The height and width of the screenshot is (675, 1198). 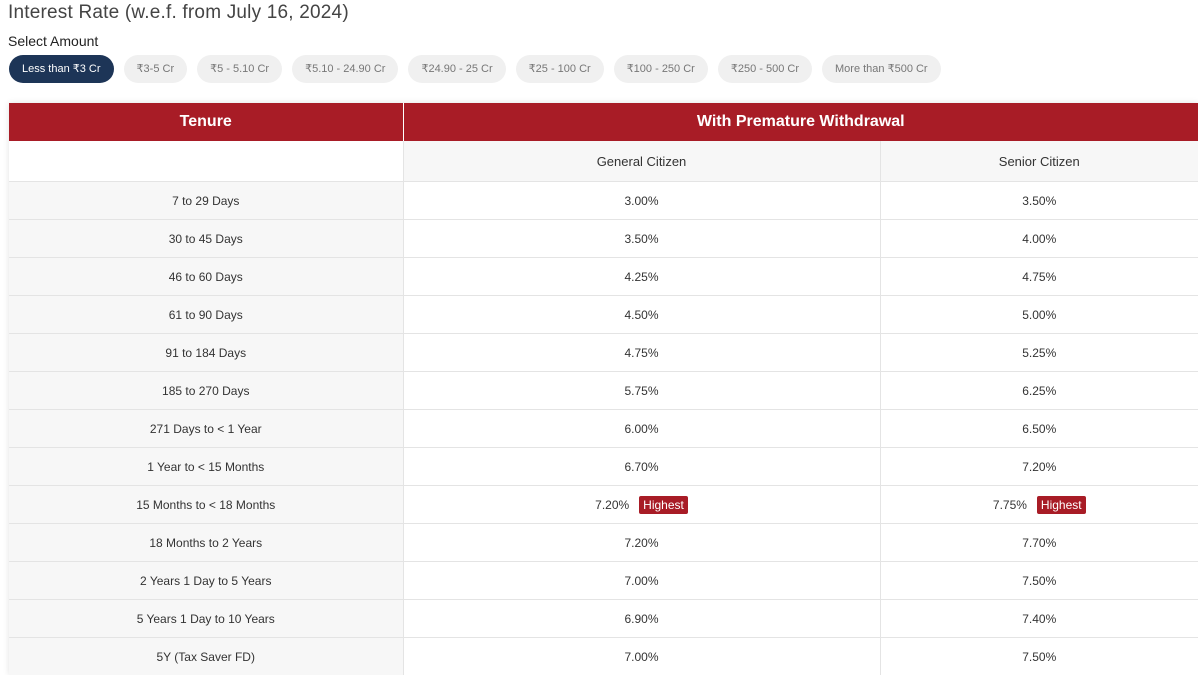 I want to click on general-rate-cell: 6.00%, so click(x=641, y=428).